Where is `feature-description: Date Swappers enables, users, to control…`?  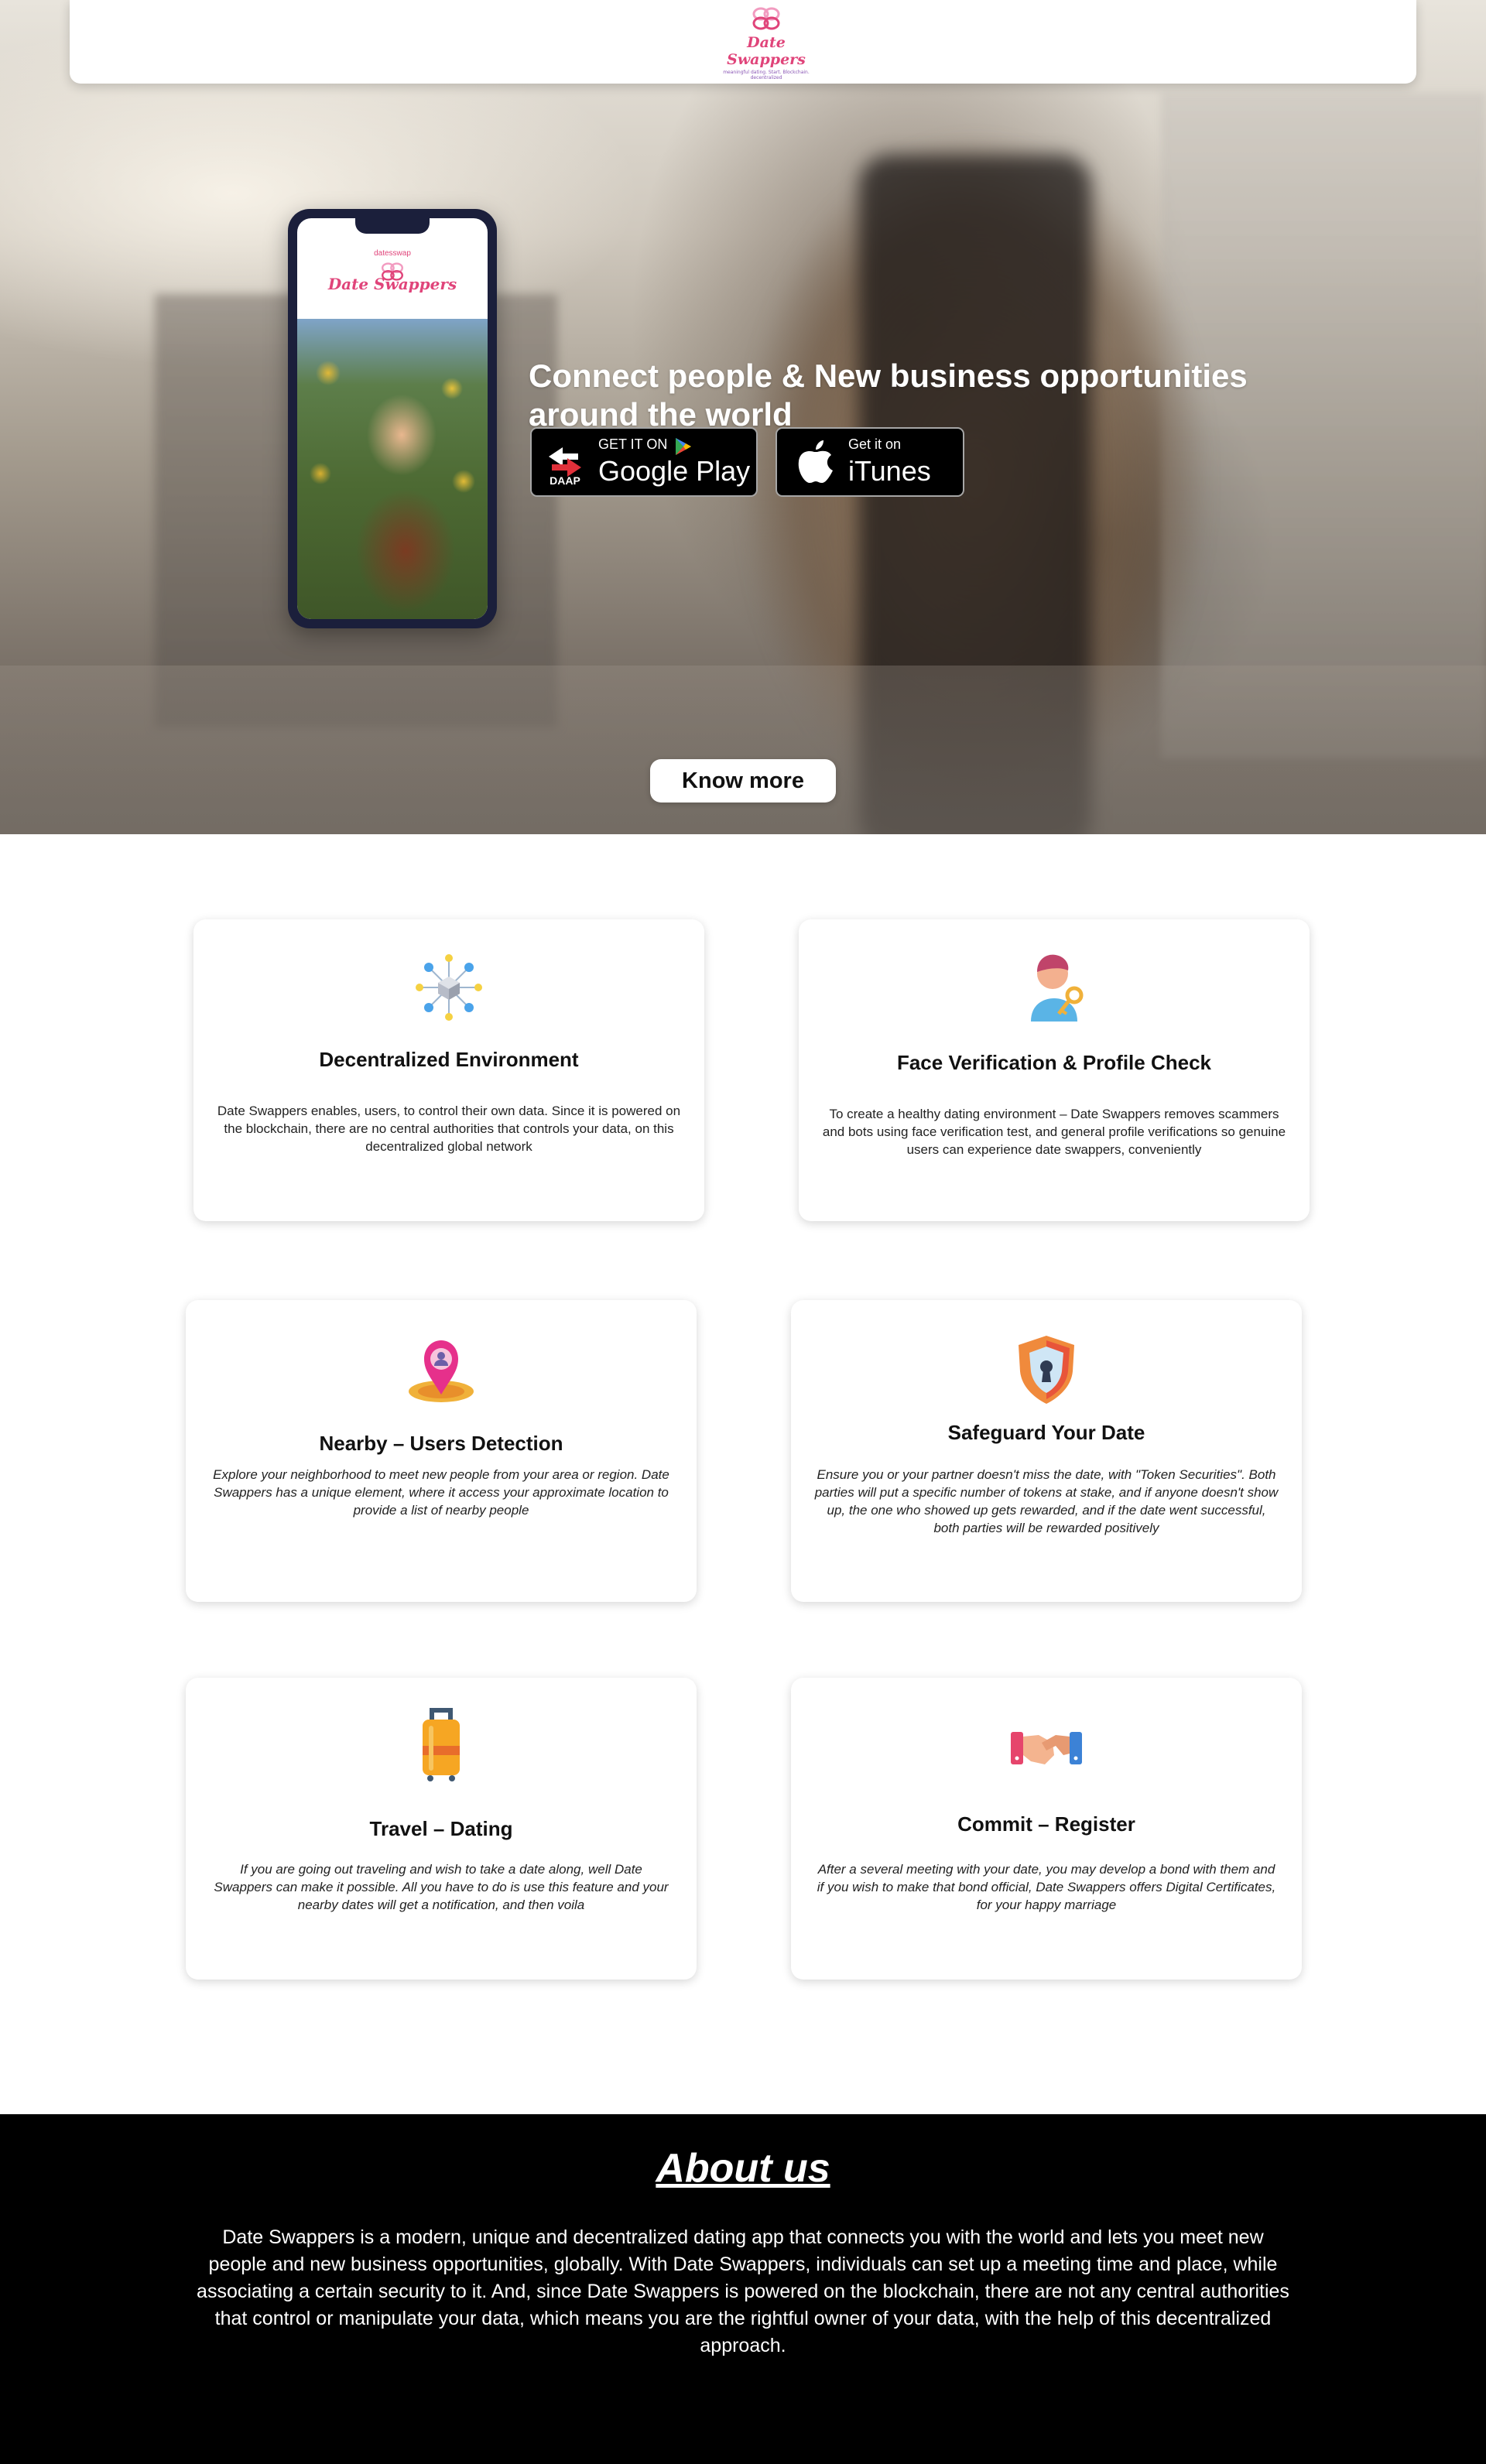
feature-description: Date Swappers enables, users, to control… is located at coordinates (449, 1129).